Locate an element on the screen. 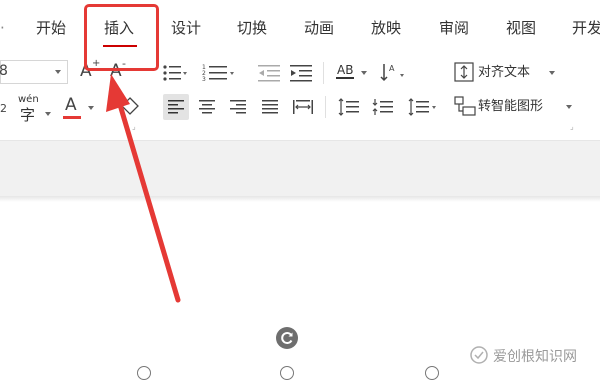  watermark-text: 爱创根知识网 is located at coordinates (535, 357).